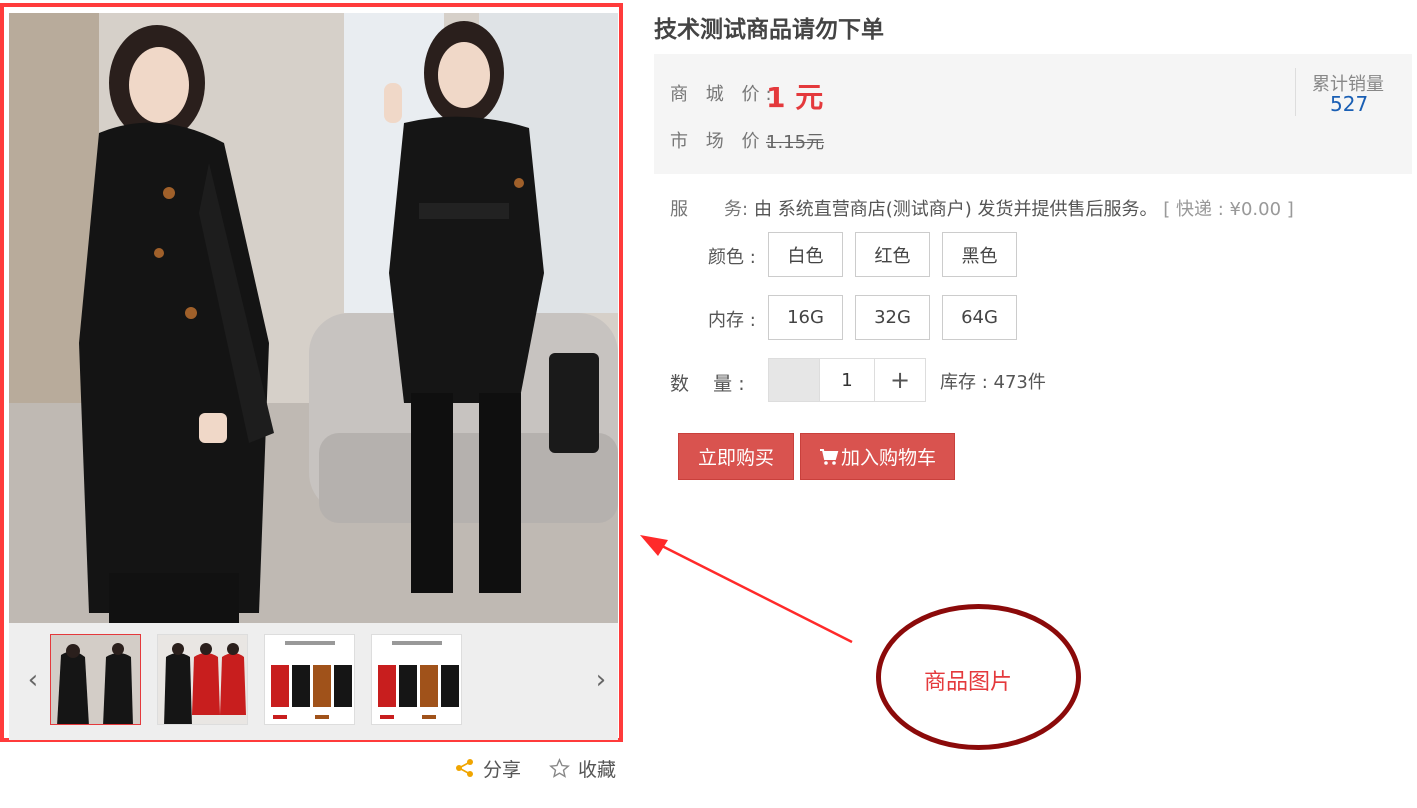 The width and height of the screenshot is (1417, 808). I want to click on stock-count: 库存 : 473件, so click(993, 382).